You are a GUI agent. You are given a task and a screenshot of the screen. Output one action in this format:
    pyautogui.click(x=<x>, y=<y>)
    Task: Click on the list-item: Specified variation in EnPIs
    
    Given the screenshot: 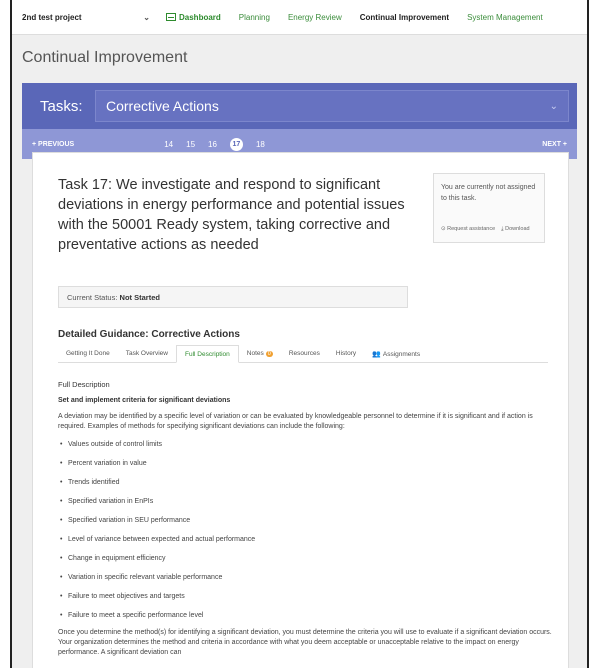 What is the action you would take?
    pyautogui.click(x=305, y=501)
    